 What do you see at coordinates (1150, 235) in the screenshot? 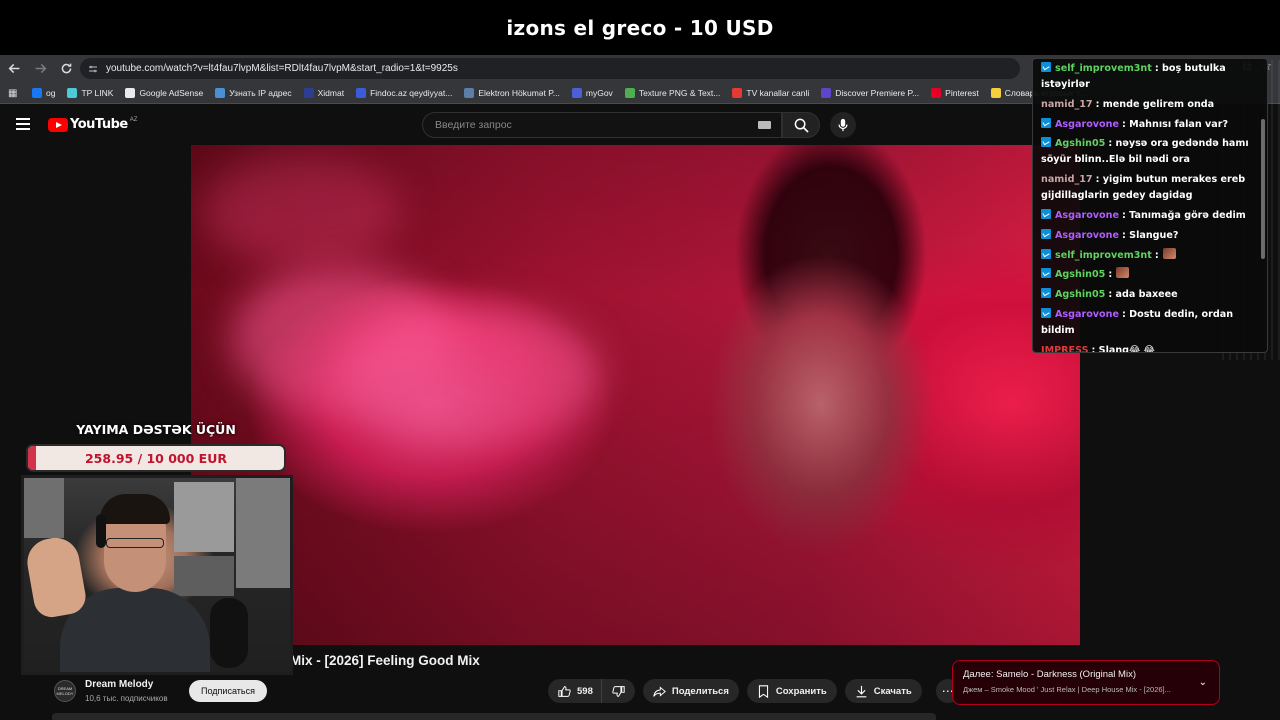
I see `chat-text: : Slangue?` at bounding box center [1150, 235].